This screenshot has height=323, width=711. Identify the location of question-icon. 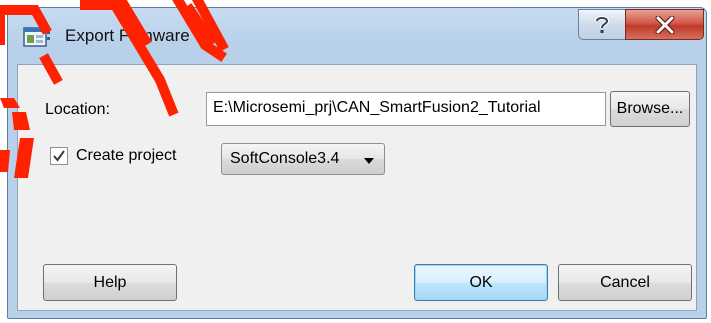
(602, 24).